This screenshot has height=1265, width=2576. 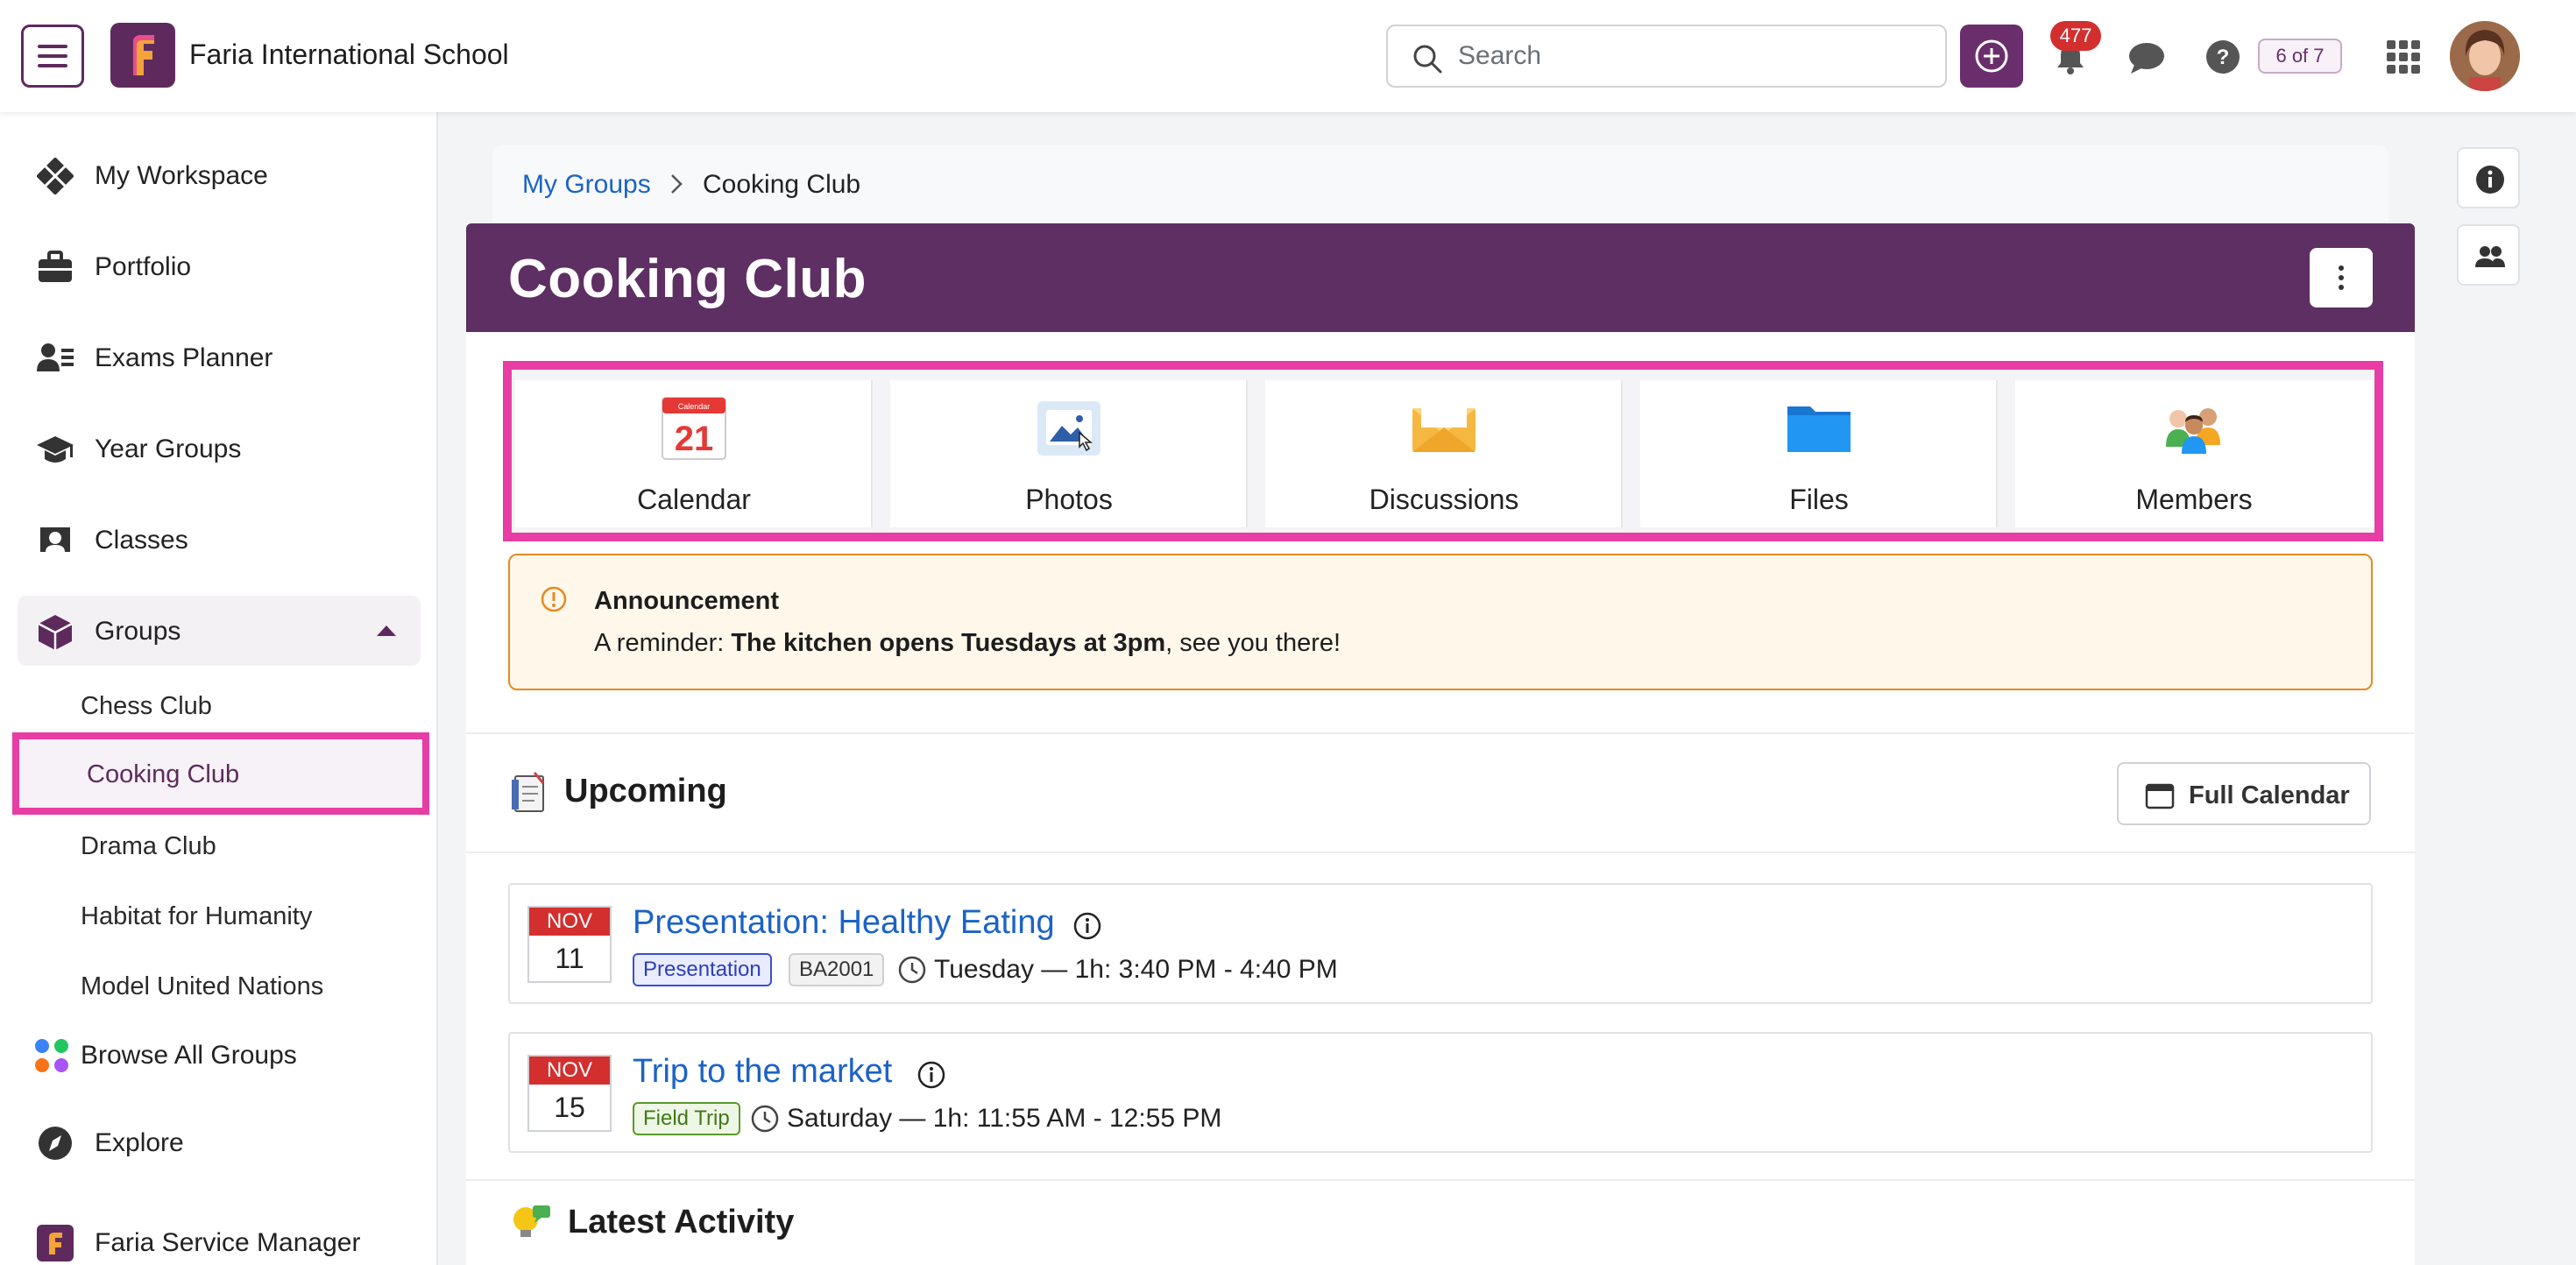 What do you see at coordinates (2146, 58) in the screenshot?
I see `chat-icon` at bounding box center [2146, 58].